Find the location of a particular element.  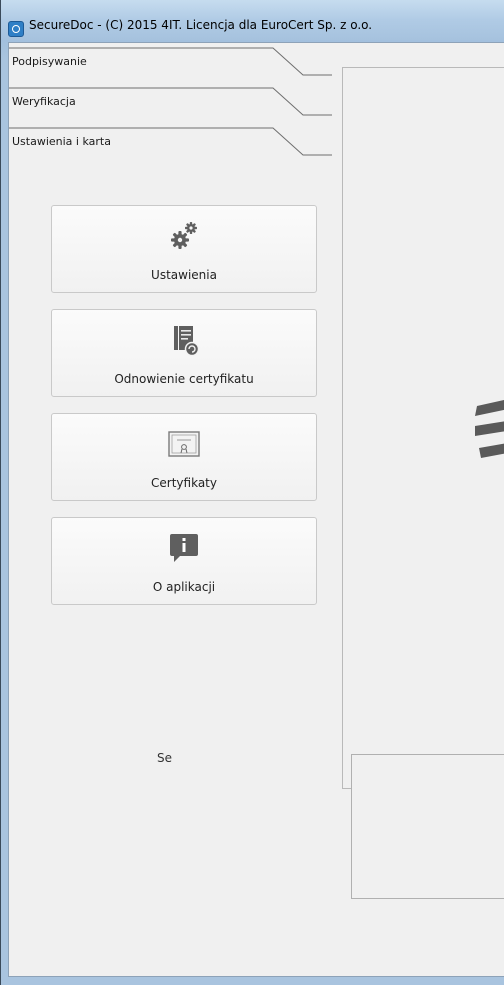

tab-label: Weryfikacja is located at coordinates (44, 101).